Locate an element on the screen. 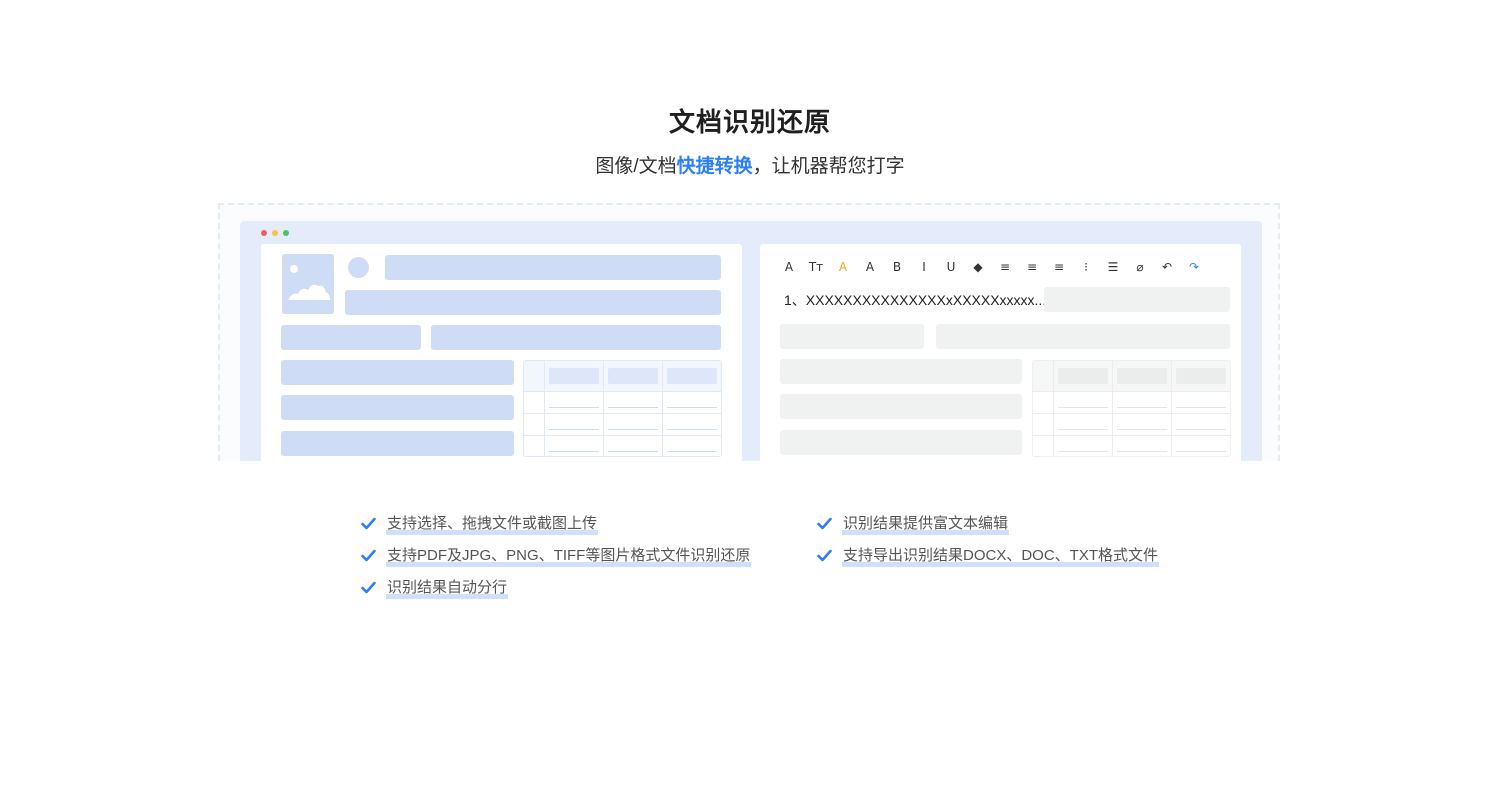 This screenshot has height=792, width=1500. section-subtitle: 图像/文档快捷转换，让机器帮您打字 is located at coordinates (750, 164).